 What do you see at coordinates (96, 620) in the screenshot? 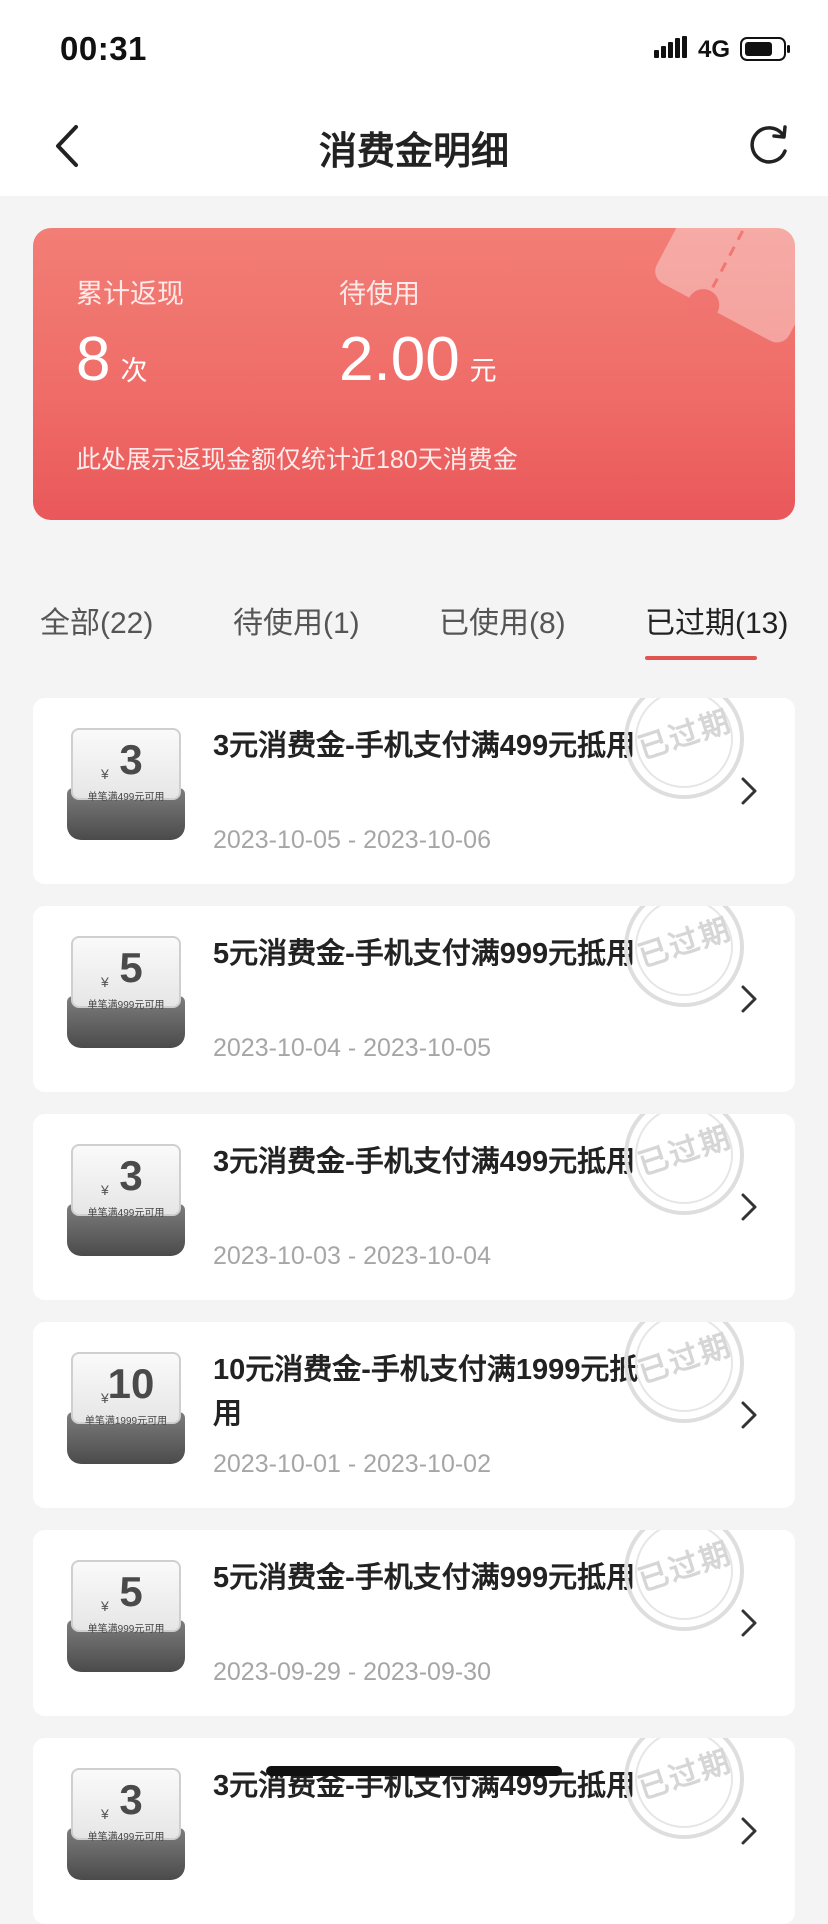
I see `tab-all: 全部(22)` at bounding box center [96, 620].